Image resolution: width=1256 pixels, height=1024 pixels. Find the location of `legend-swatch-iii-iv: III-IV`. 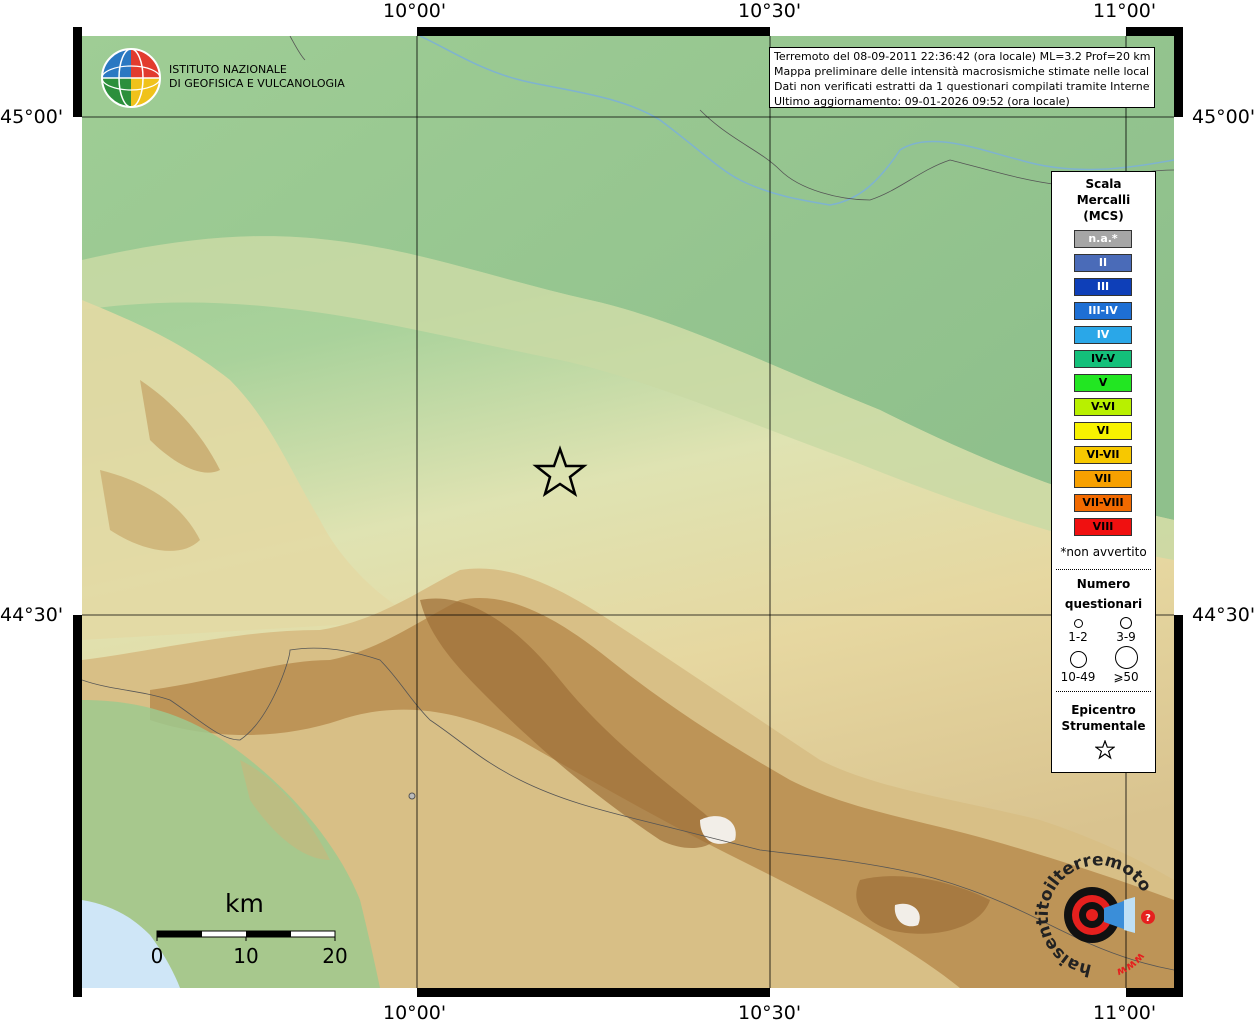

legend-swatch-iii-iv: III-IV is located at coordinates (1103, 311).